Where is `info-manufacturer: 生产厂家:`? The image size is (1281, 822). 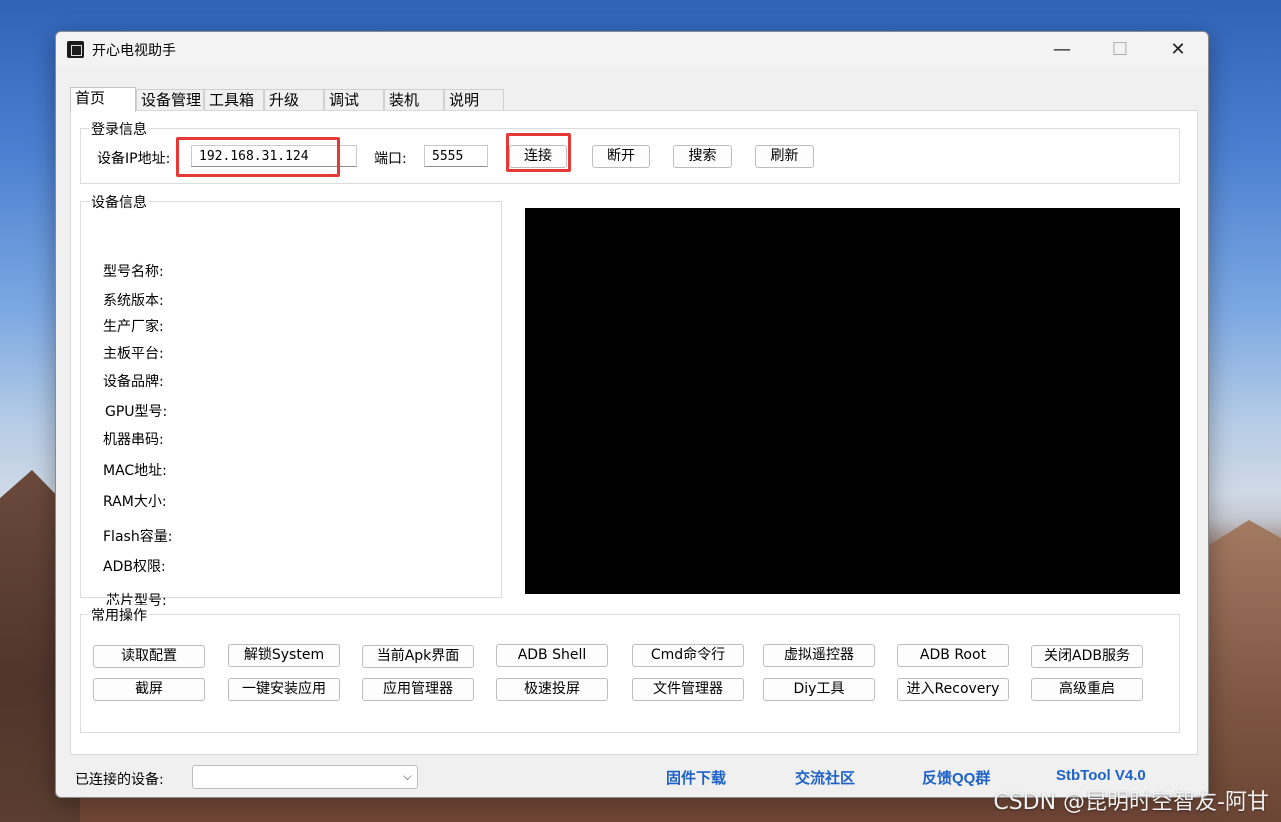
info-manufacturer: 生产厂家: is located at coordinates (133, 327).